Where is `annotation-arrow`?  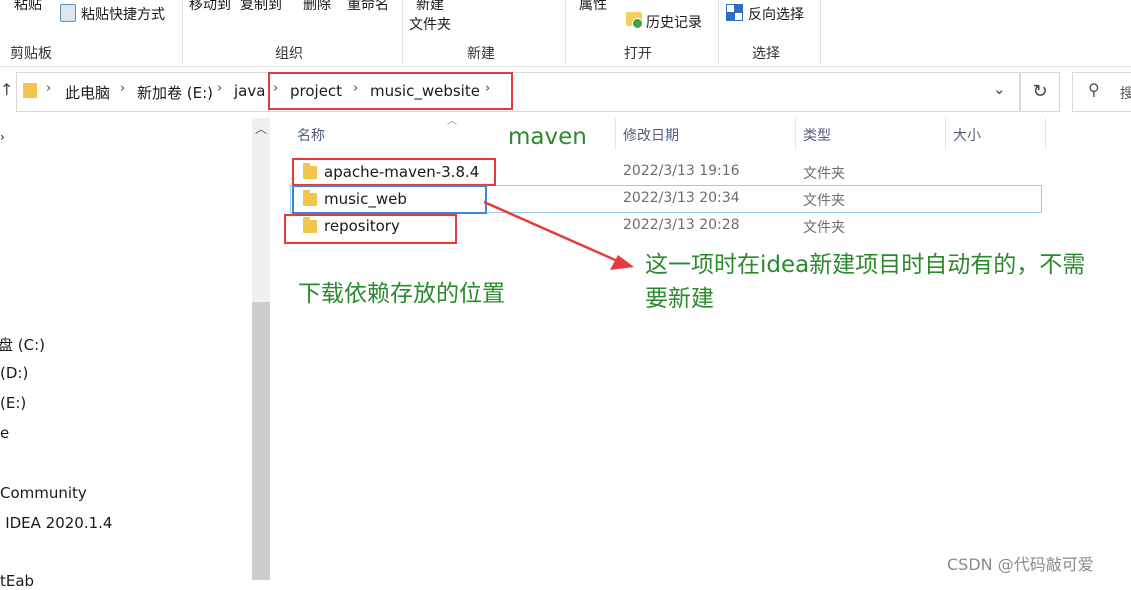 annotation-arrow is located at coordinates (558, 235).